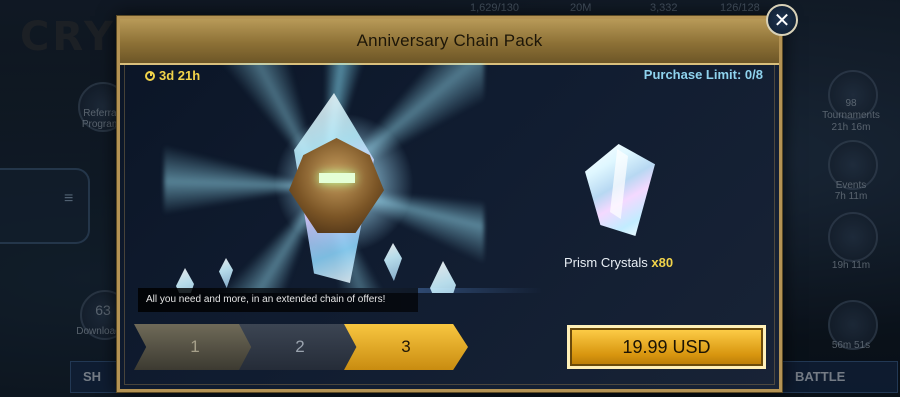  I want to click on popup-title: Anniversary Chain Pack, so click(449, 40).